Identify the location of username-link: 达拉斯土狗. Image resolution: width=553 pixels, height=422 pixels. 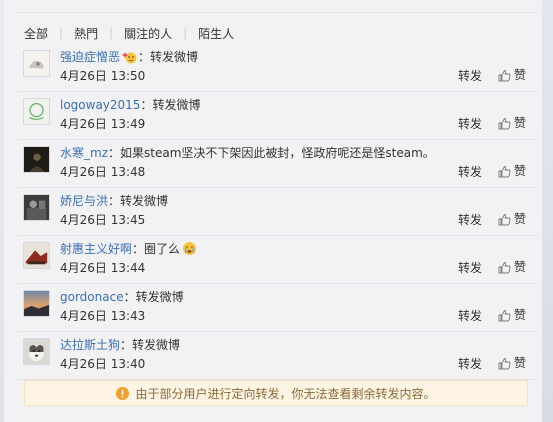
(90, 345).